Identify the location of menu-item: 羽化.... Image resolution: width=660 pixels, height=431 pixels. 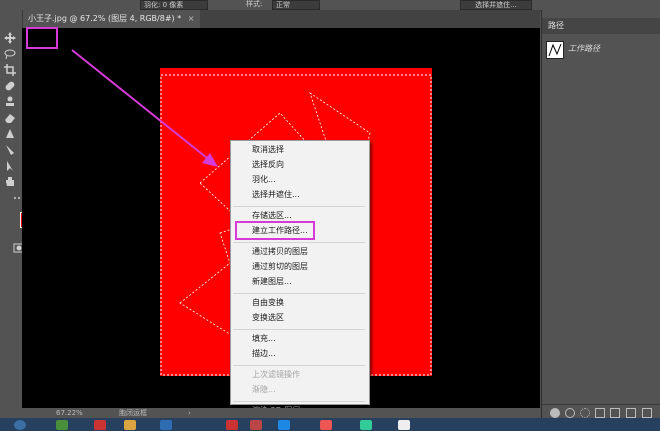
(264, 179).